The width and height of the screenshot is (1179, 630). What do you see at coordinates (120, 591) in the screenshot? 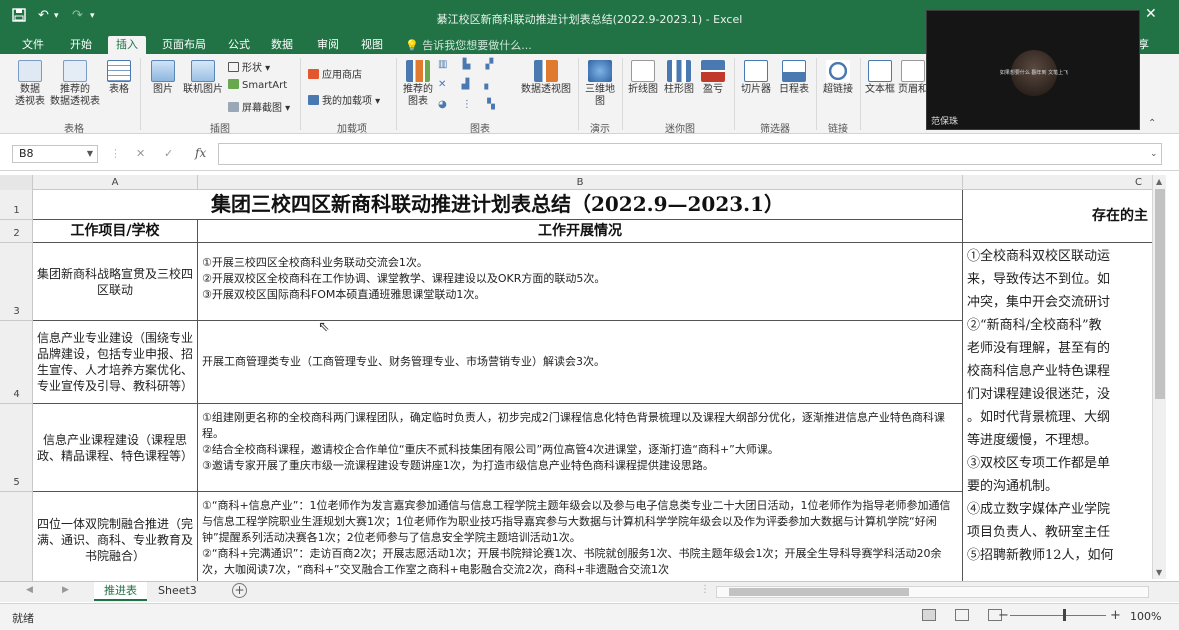
I see `sheet-tab-active: 推进表` at bounding box center [120, 591].